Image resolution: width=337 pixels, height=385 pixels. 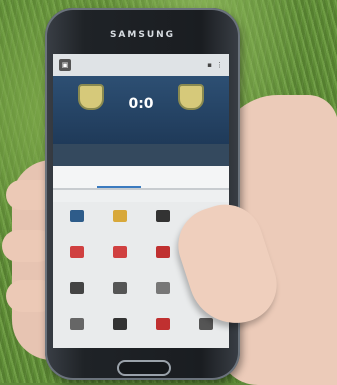 I want to click on away-crest-icon, so click(x=191, y=97).